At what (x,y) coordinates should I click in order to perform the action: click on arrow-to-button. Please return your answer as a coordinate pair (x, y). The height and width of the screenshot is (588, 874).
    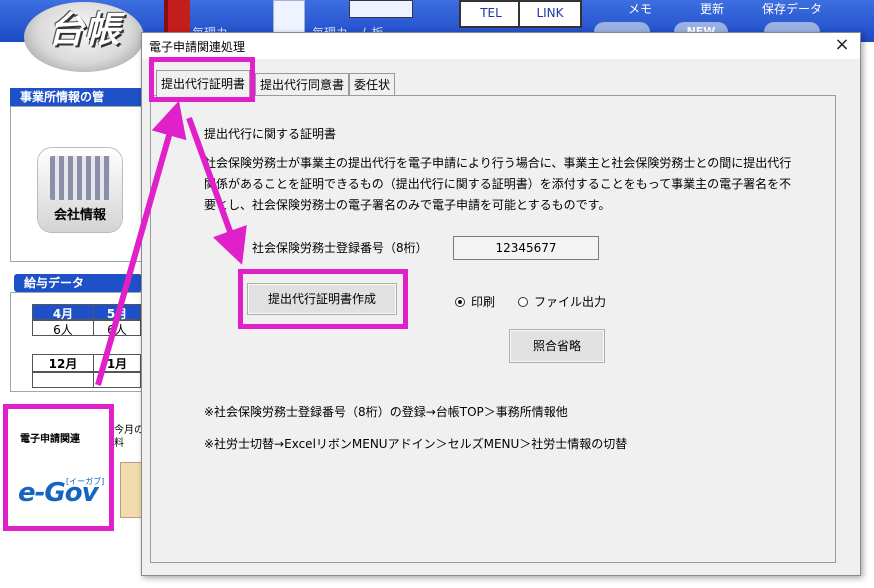
    Looking at the image, I should click on (216, 190).